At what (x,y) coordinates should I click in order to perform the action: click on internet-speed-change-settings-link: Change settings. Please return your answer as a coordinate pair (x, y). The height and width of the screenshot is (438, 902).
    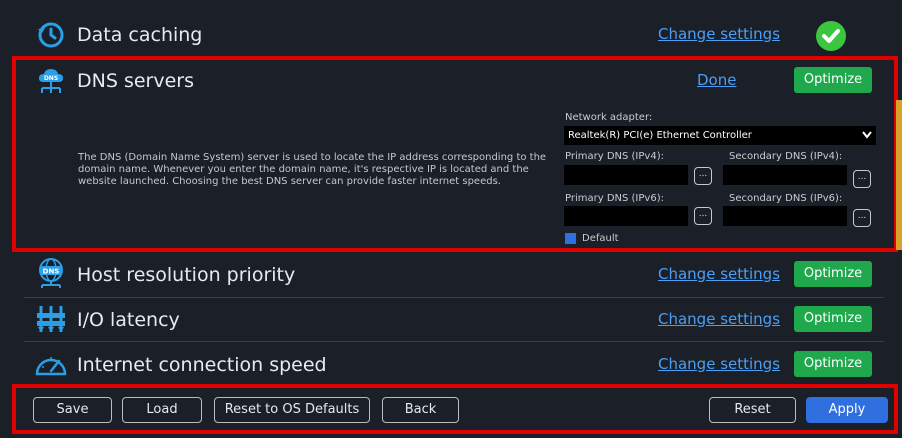
    Looking at the image, I should click on (719, 364).